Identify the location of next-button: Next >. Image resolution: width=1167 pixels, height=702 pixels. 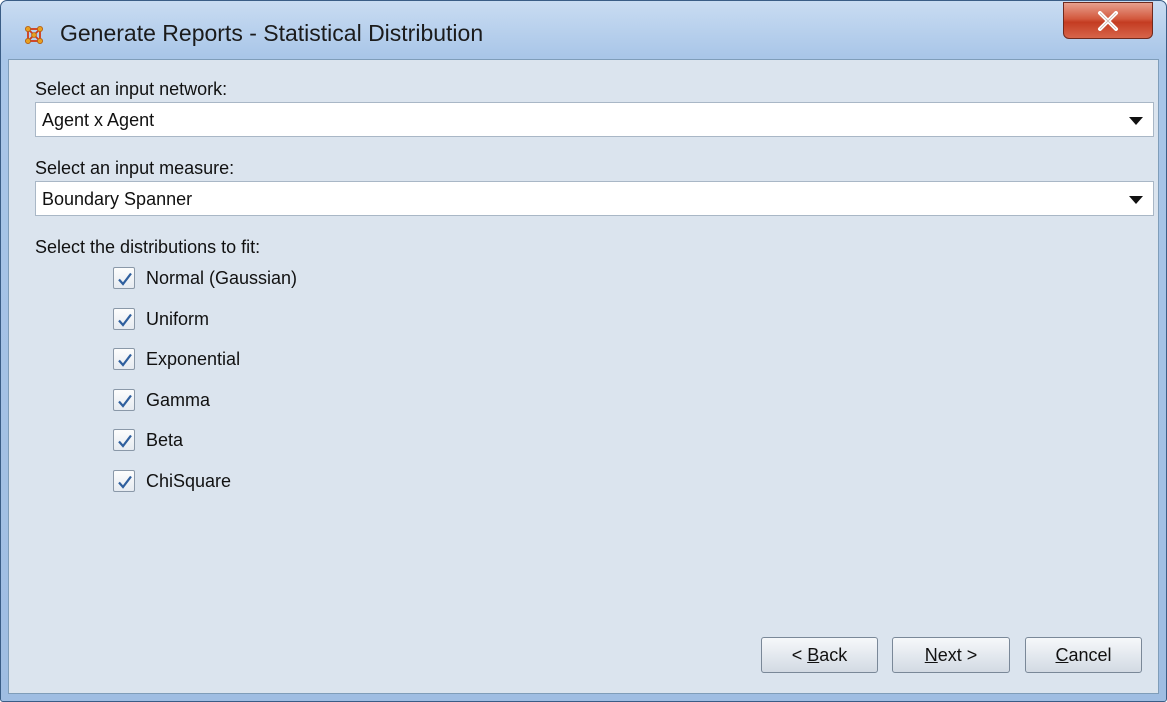
(951, 655).